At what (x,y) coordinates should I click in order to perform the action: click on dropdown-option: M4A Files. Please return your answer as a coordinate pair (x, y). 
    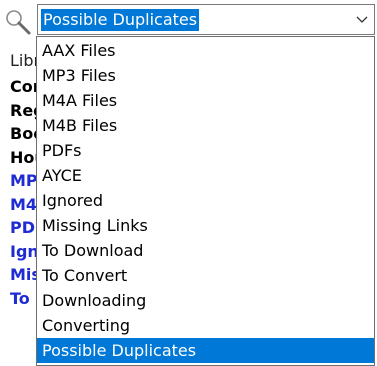
    Looking at the image, I should click on (205, 100).